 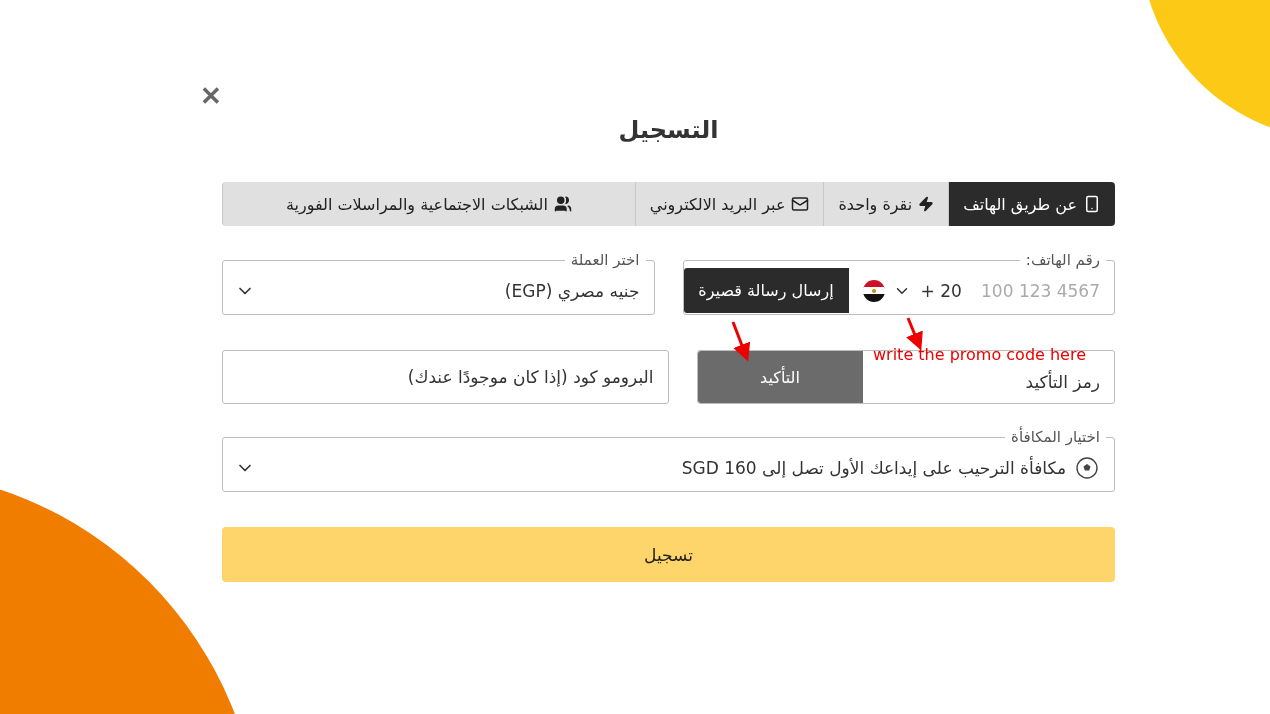 What do you see at coordinates (668, 554) in the screenshot?
I see `register-button: تسجيل` at bounding box center [668, 554].